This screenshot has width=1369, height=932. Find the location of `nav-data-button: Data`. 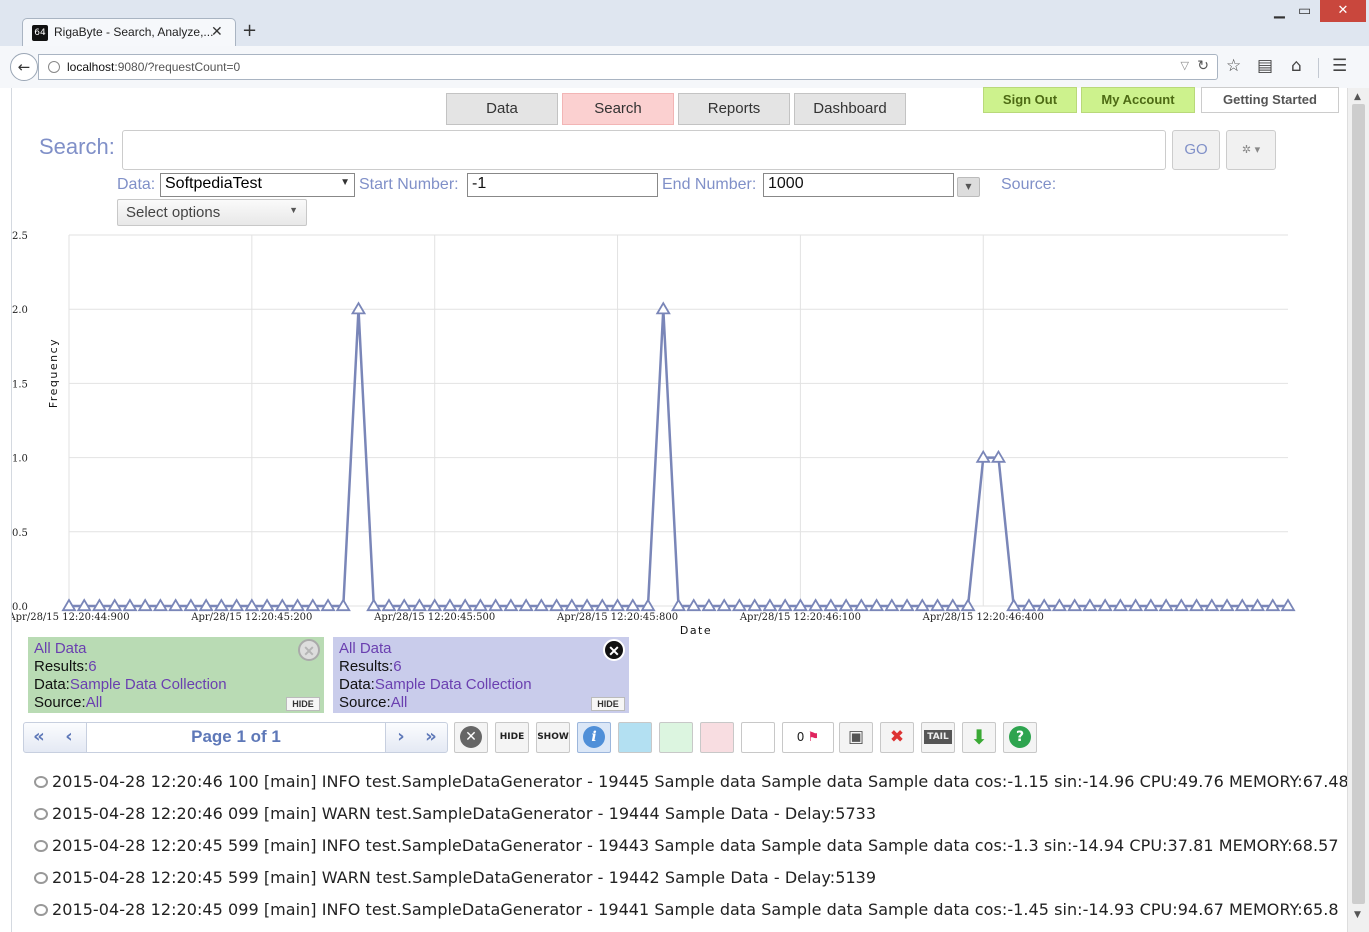

nav-data-button: Data is located at coordinates (502, 109).